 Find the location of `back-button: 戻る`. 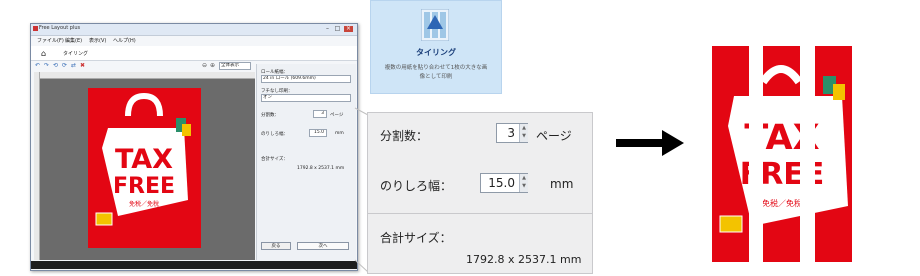

back-button: 戻る is located at coordinates (276, 246).